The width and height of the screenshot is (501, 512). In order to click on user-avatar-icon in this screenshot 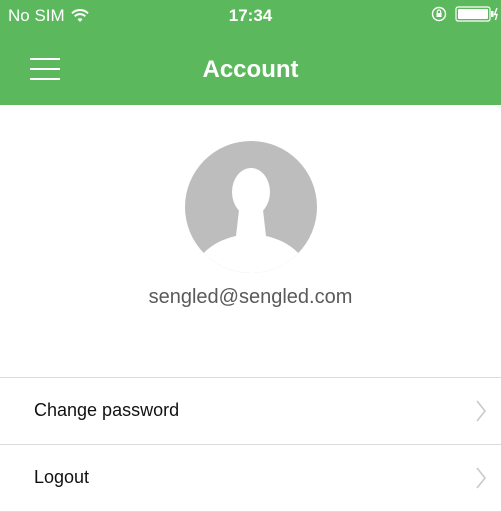, I will do `click(251, 207)`.